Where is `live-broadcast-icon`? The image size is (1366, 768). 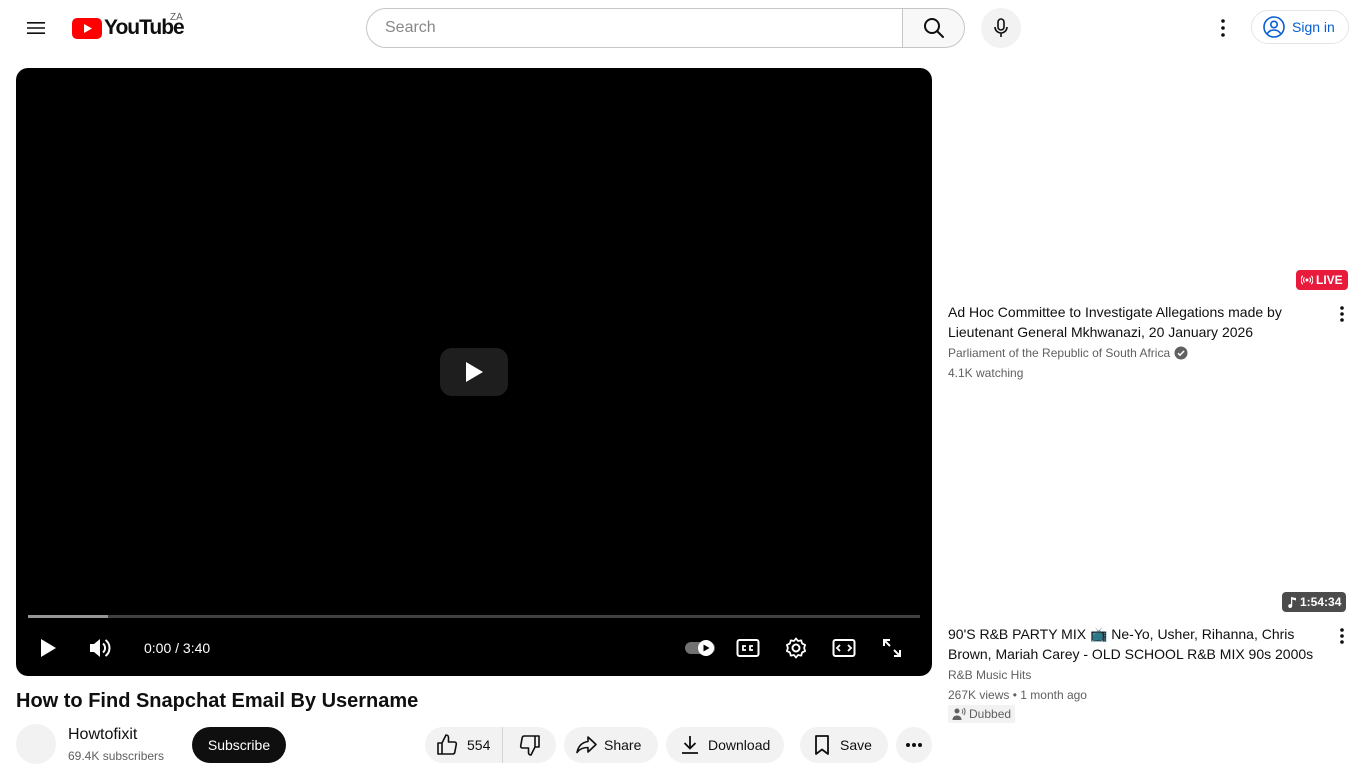 live-broadcast-icon is located at coordinates (1307, 280).